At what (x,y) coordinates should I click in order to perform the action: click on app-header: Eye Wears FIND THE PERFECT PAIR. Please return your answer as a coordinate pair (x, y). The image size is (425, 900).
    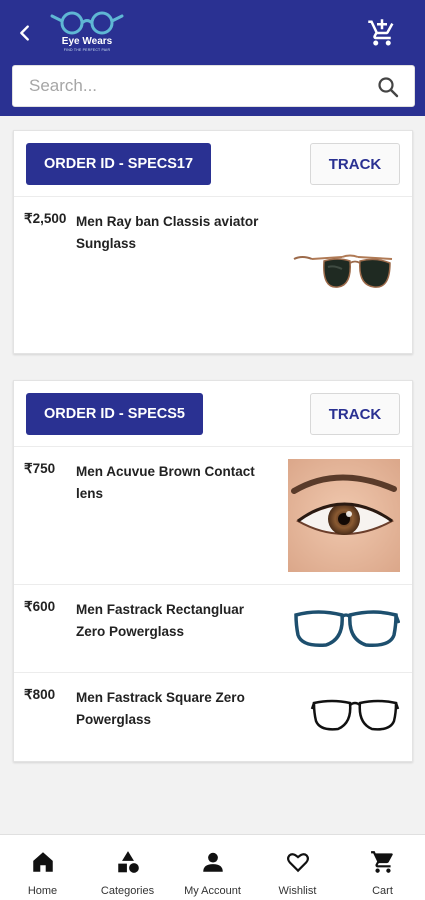
    Looking at the image, I should click on (212, 58).